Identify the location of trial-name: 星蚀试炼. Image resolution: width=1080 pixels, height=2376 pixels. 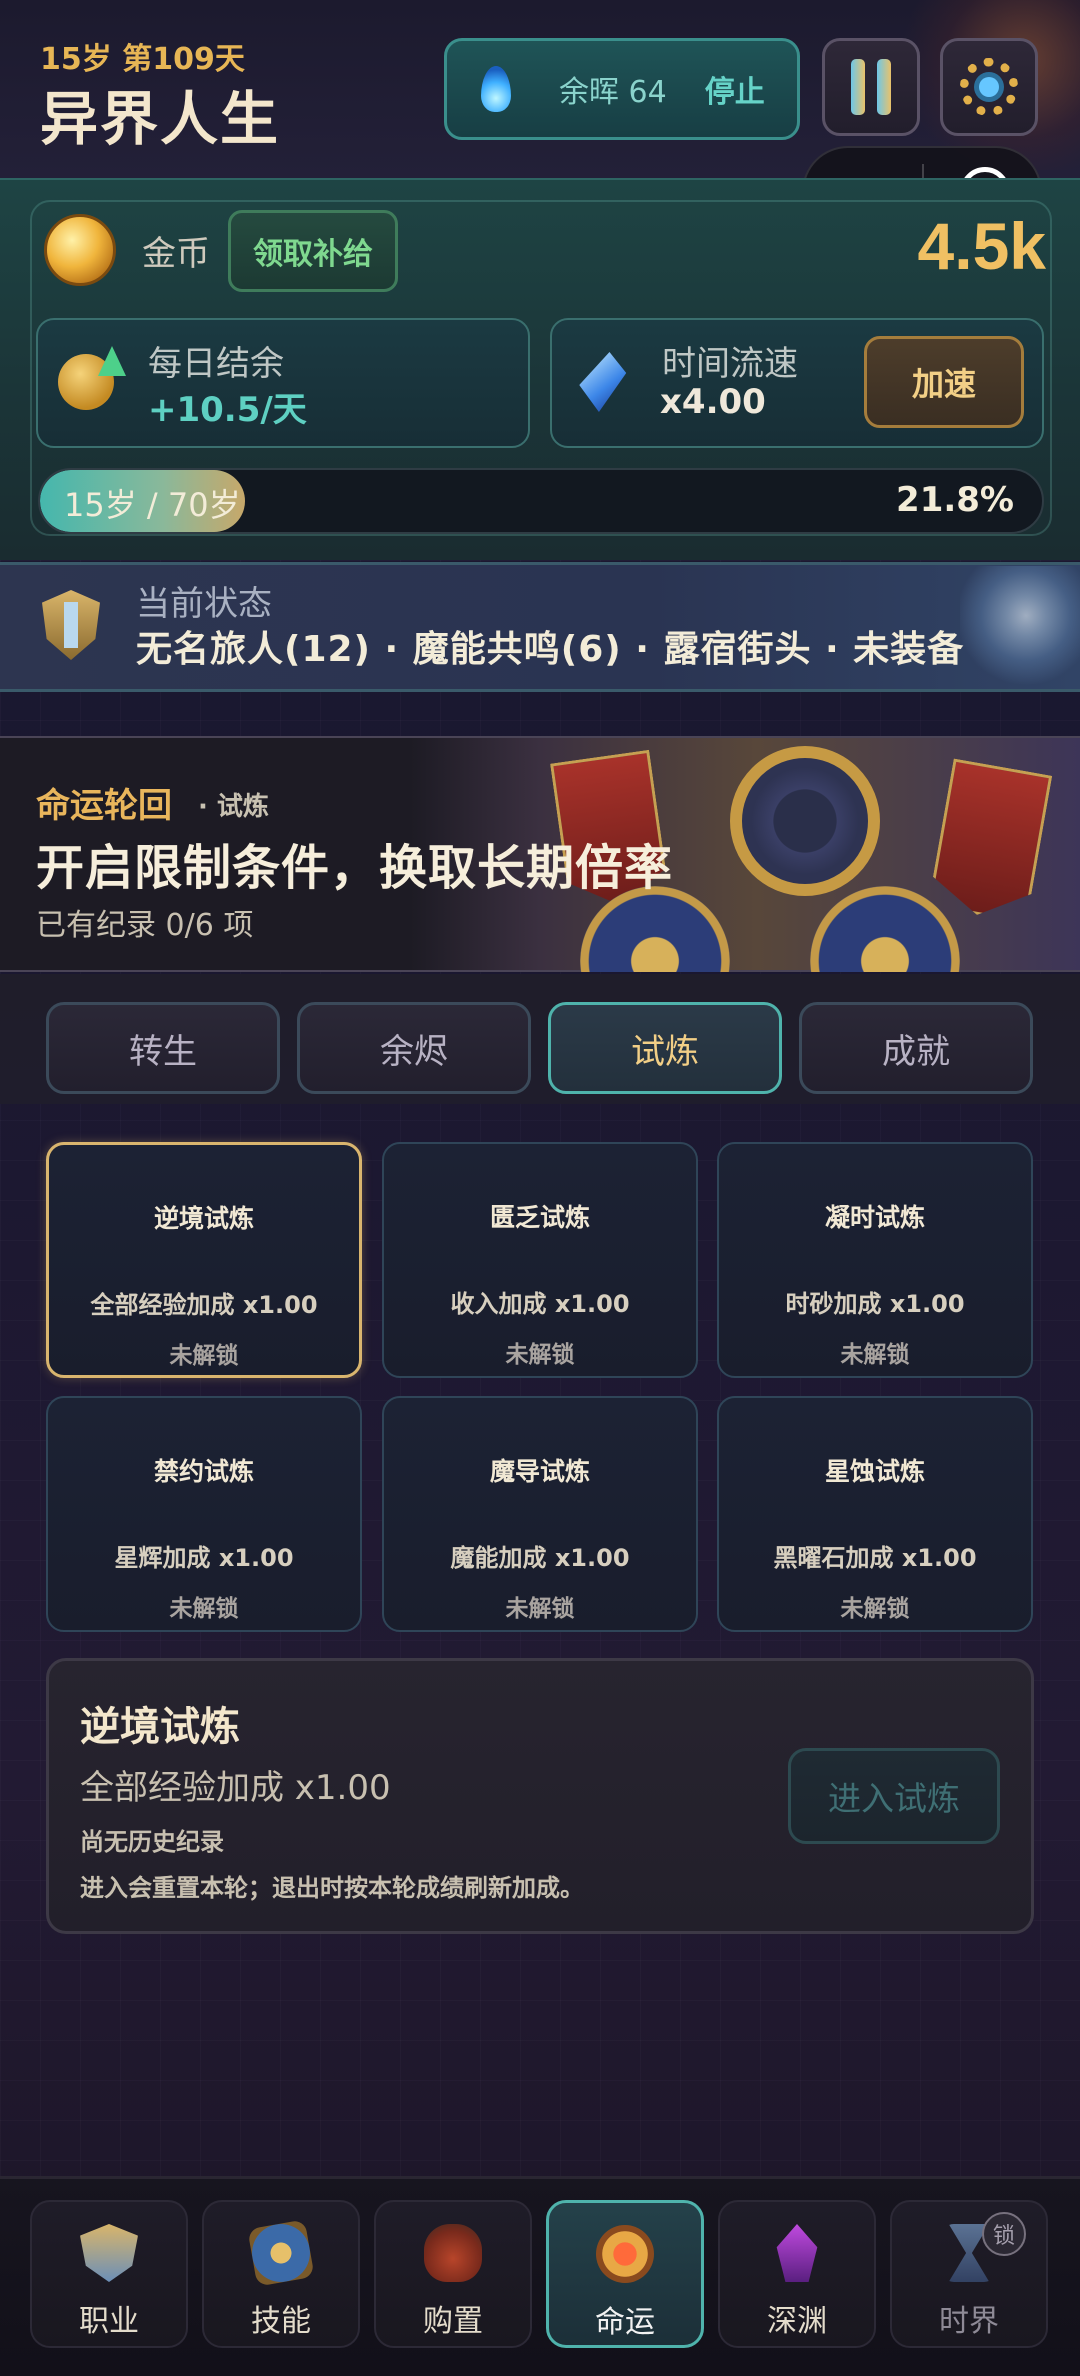
(874, 1471).